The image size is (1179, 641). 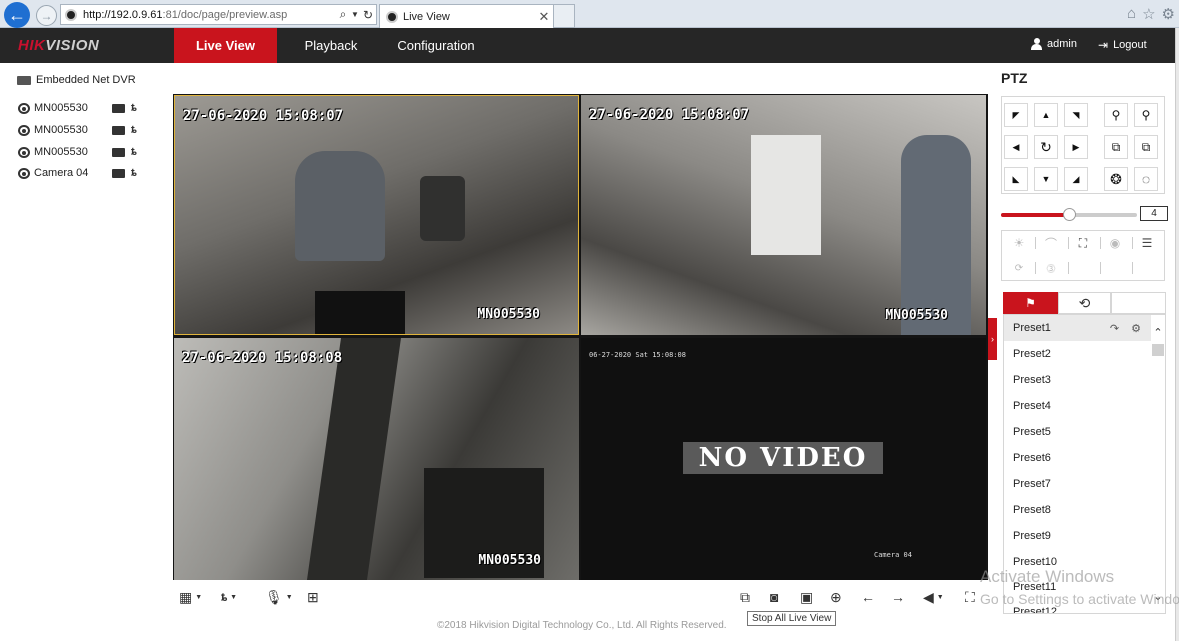 What do you see at coordinates (1158, 466) in the screenshot?
I see `preset-scrollbar: ⌃ ⌄` at bounding box center [1158, 466].